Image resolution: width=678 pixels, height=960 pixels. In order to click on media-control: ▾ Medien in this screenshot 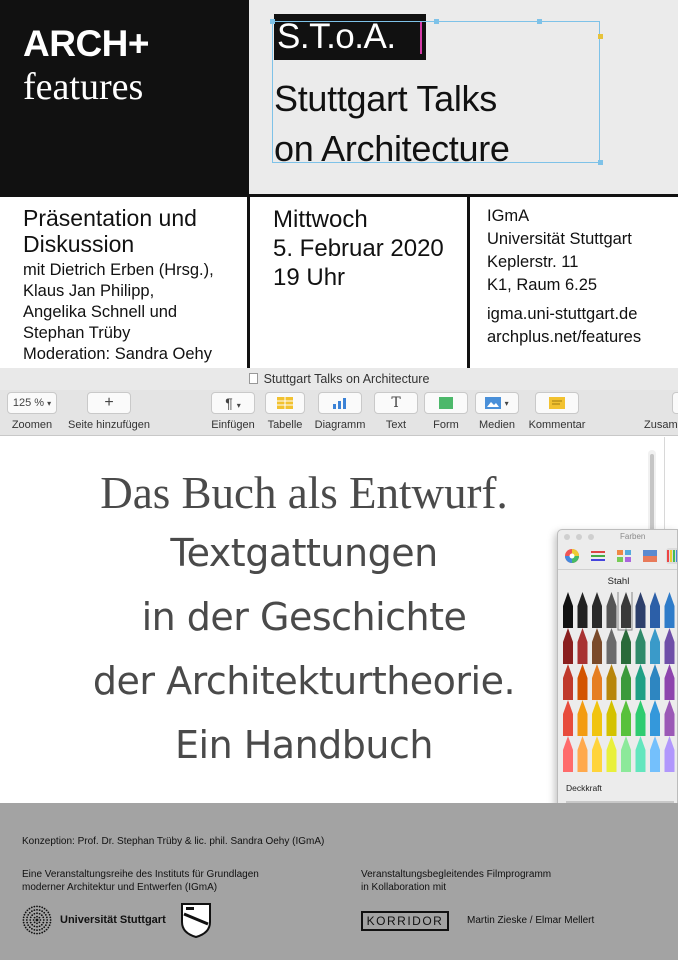, I will do `click(497, 412)`.